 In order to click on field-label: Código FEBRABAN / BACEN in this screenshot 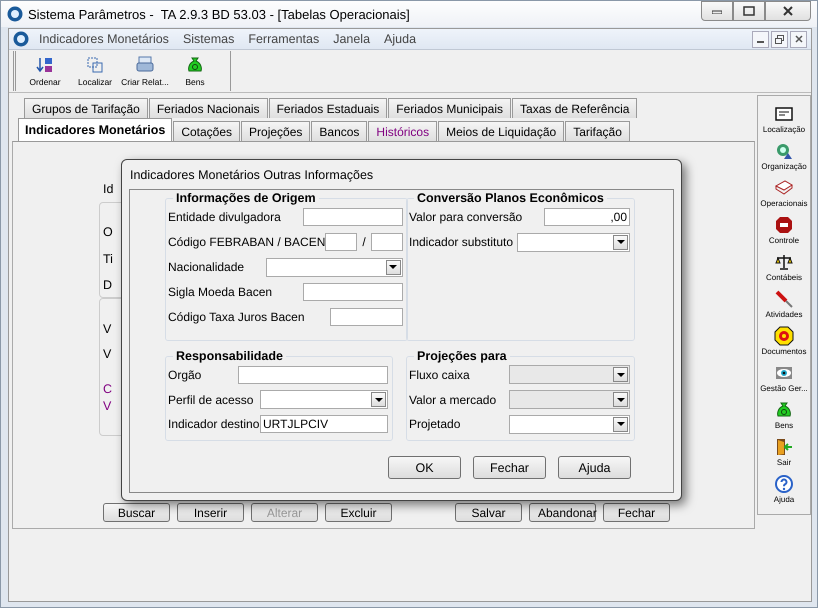, I will do `click(247, 242)`.